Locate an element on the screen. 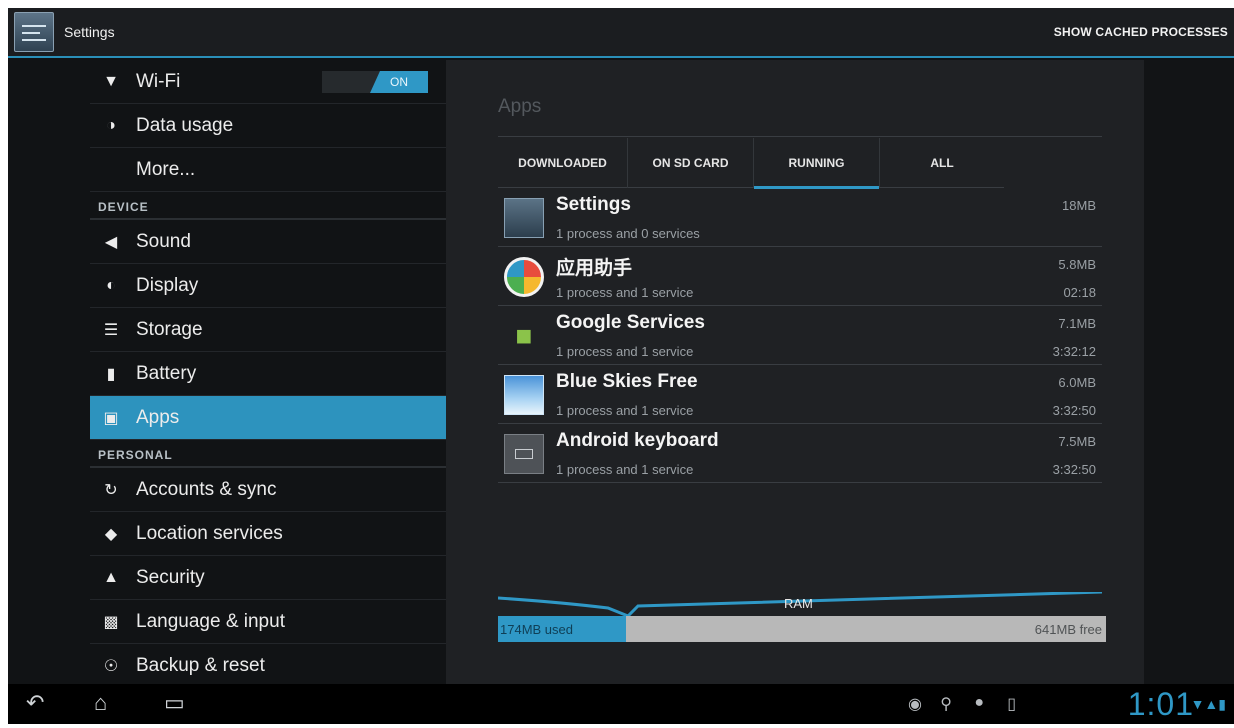 The height and width of the screenshot is (728, 1234). keyboard-letter-icon: ▩ is located at coordinates (111, 622).